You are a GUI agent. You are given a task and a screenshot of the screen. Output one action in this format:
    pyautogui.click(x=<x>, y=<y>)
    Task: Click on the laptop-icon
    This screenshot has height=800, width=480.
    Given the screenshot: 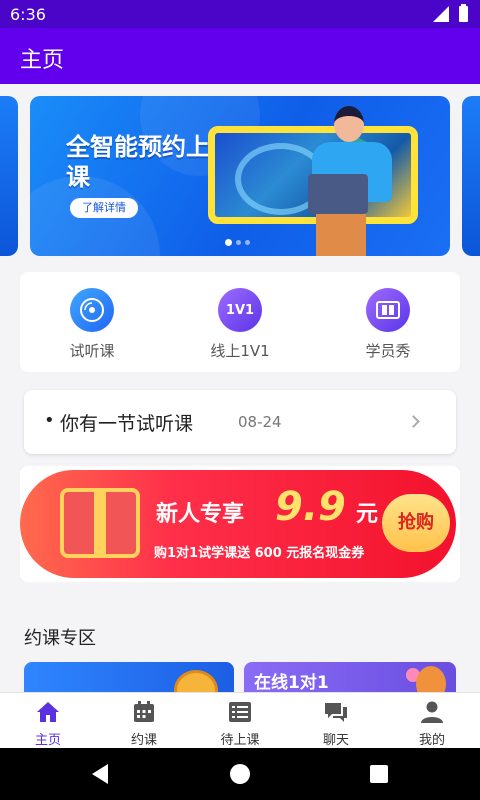 What is the action you would take?
    pyautogui.click(x=338, y=194)
    